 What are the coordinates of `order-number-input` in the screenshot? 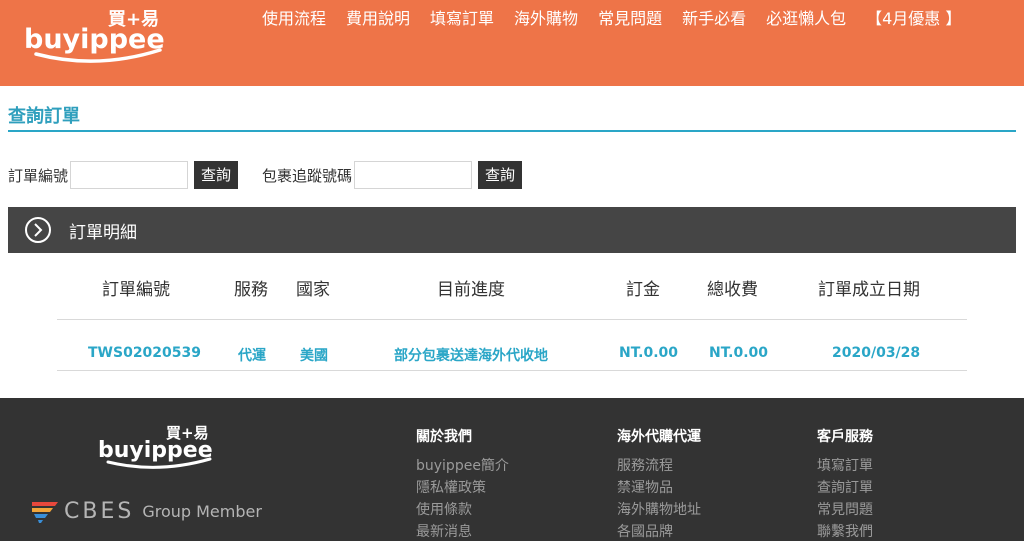 It's located at (129, 175).